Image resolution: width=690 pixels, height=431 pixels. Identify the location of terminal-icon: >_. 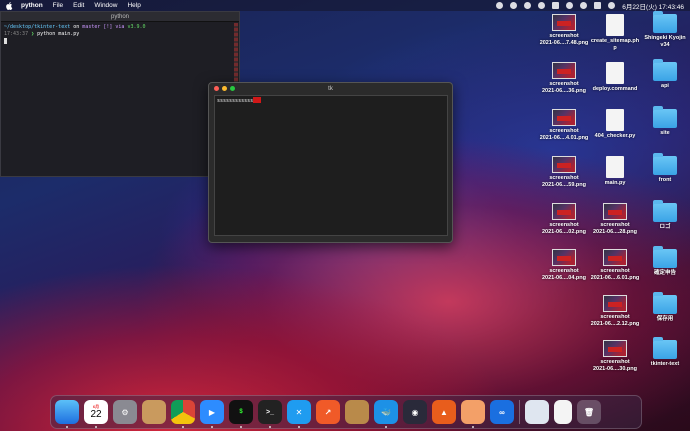
(270, 414).